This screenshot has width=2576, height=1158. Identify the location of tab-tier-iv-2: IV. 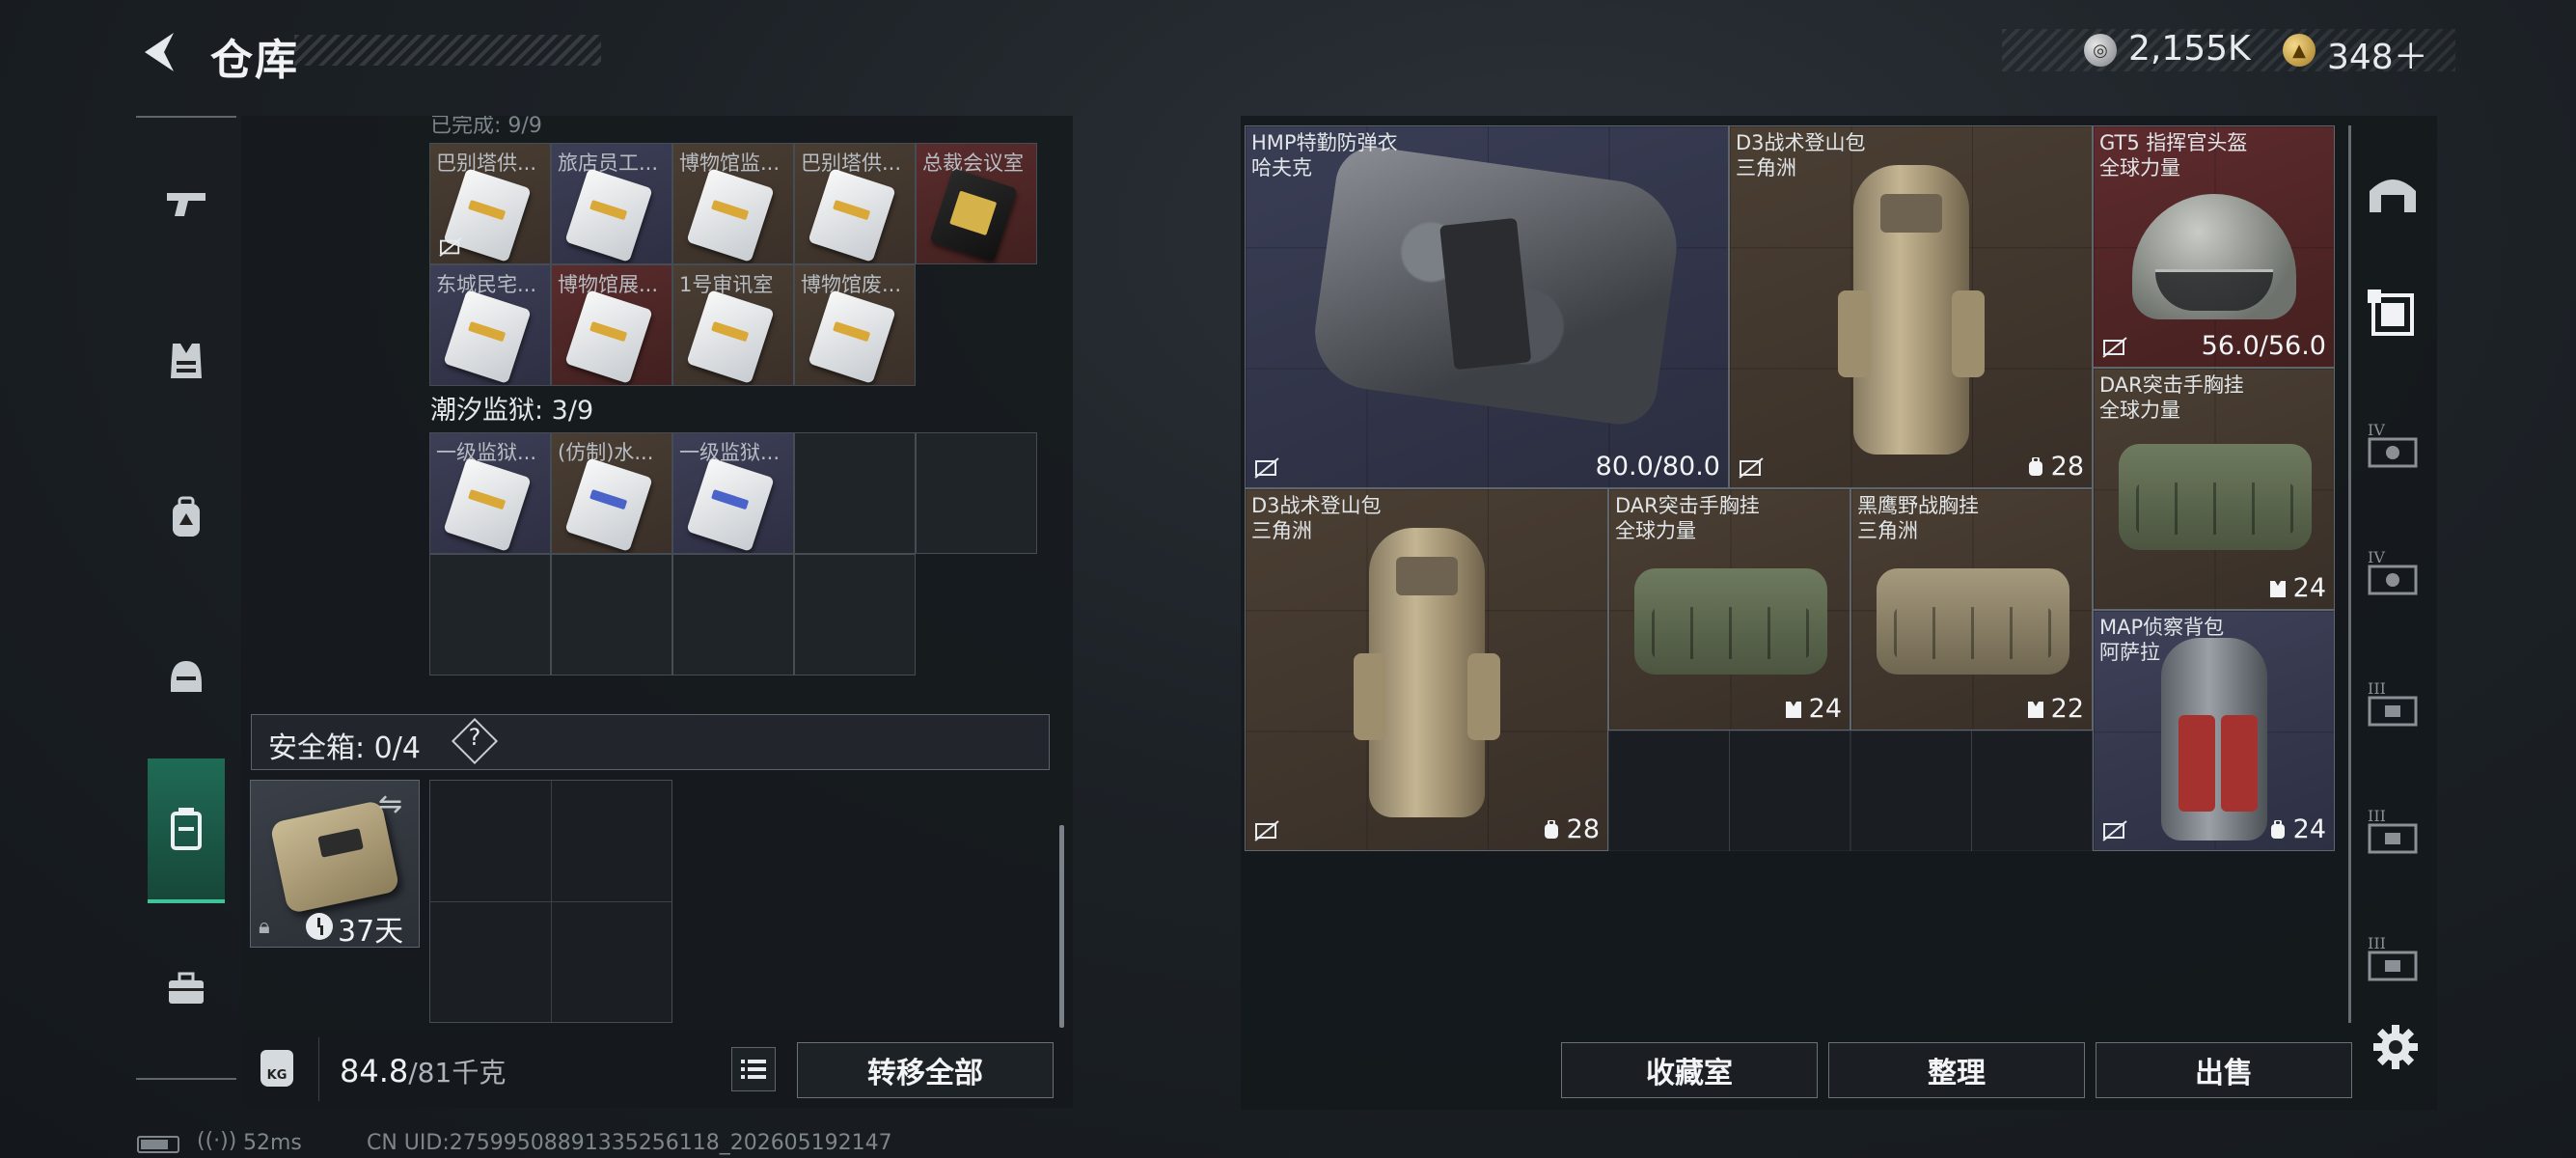
(2393, 571).